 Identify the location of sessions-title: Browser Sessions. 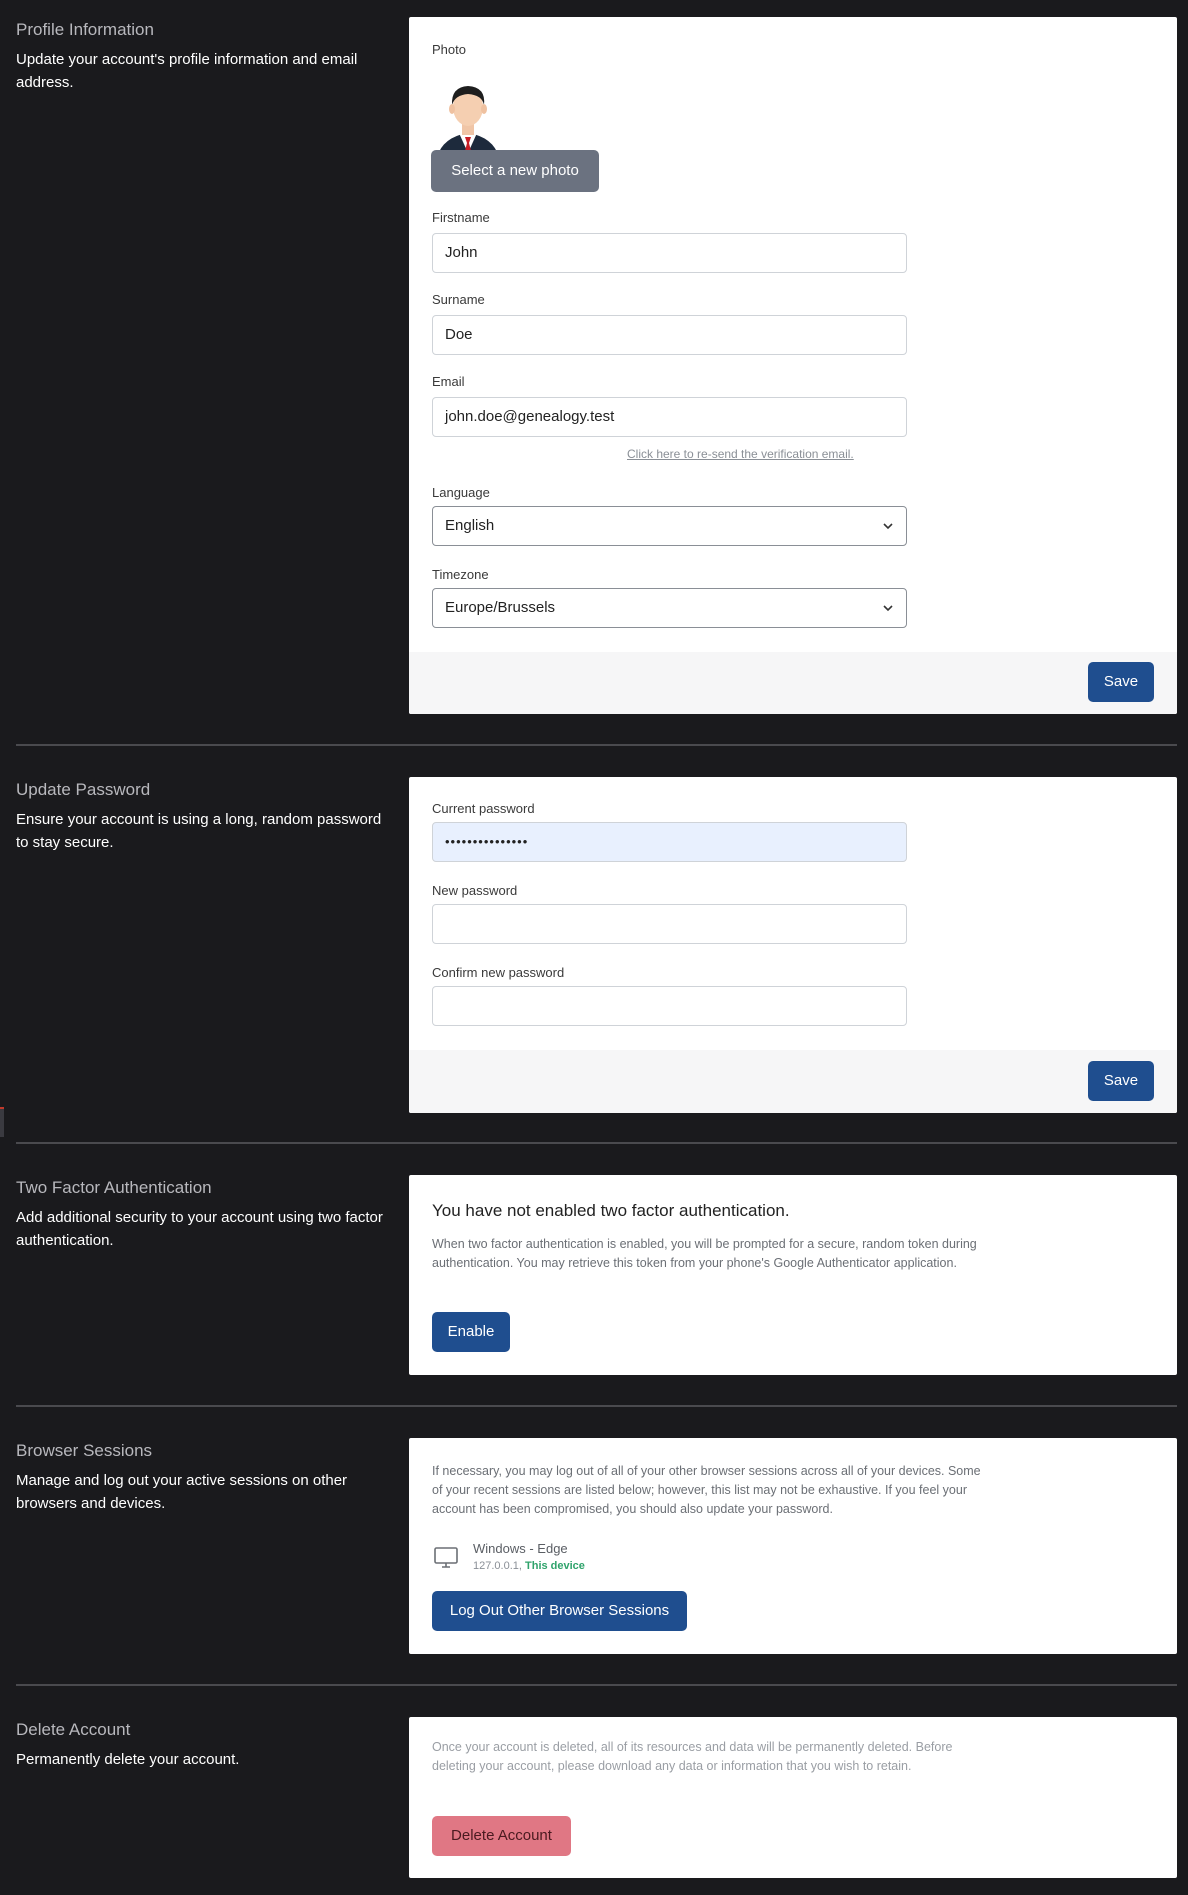
(84, 1450).